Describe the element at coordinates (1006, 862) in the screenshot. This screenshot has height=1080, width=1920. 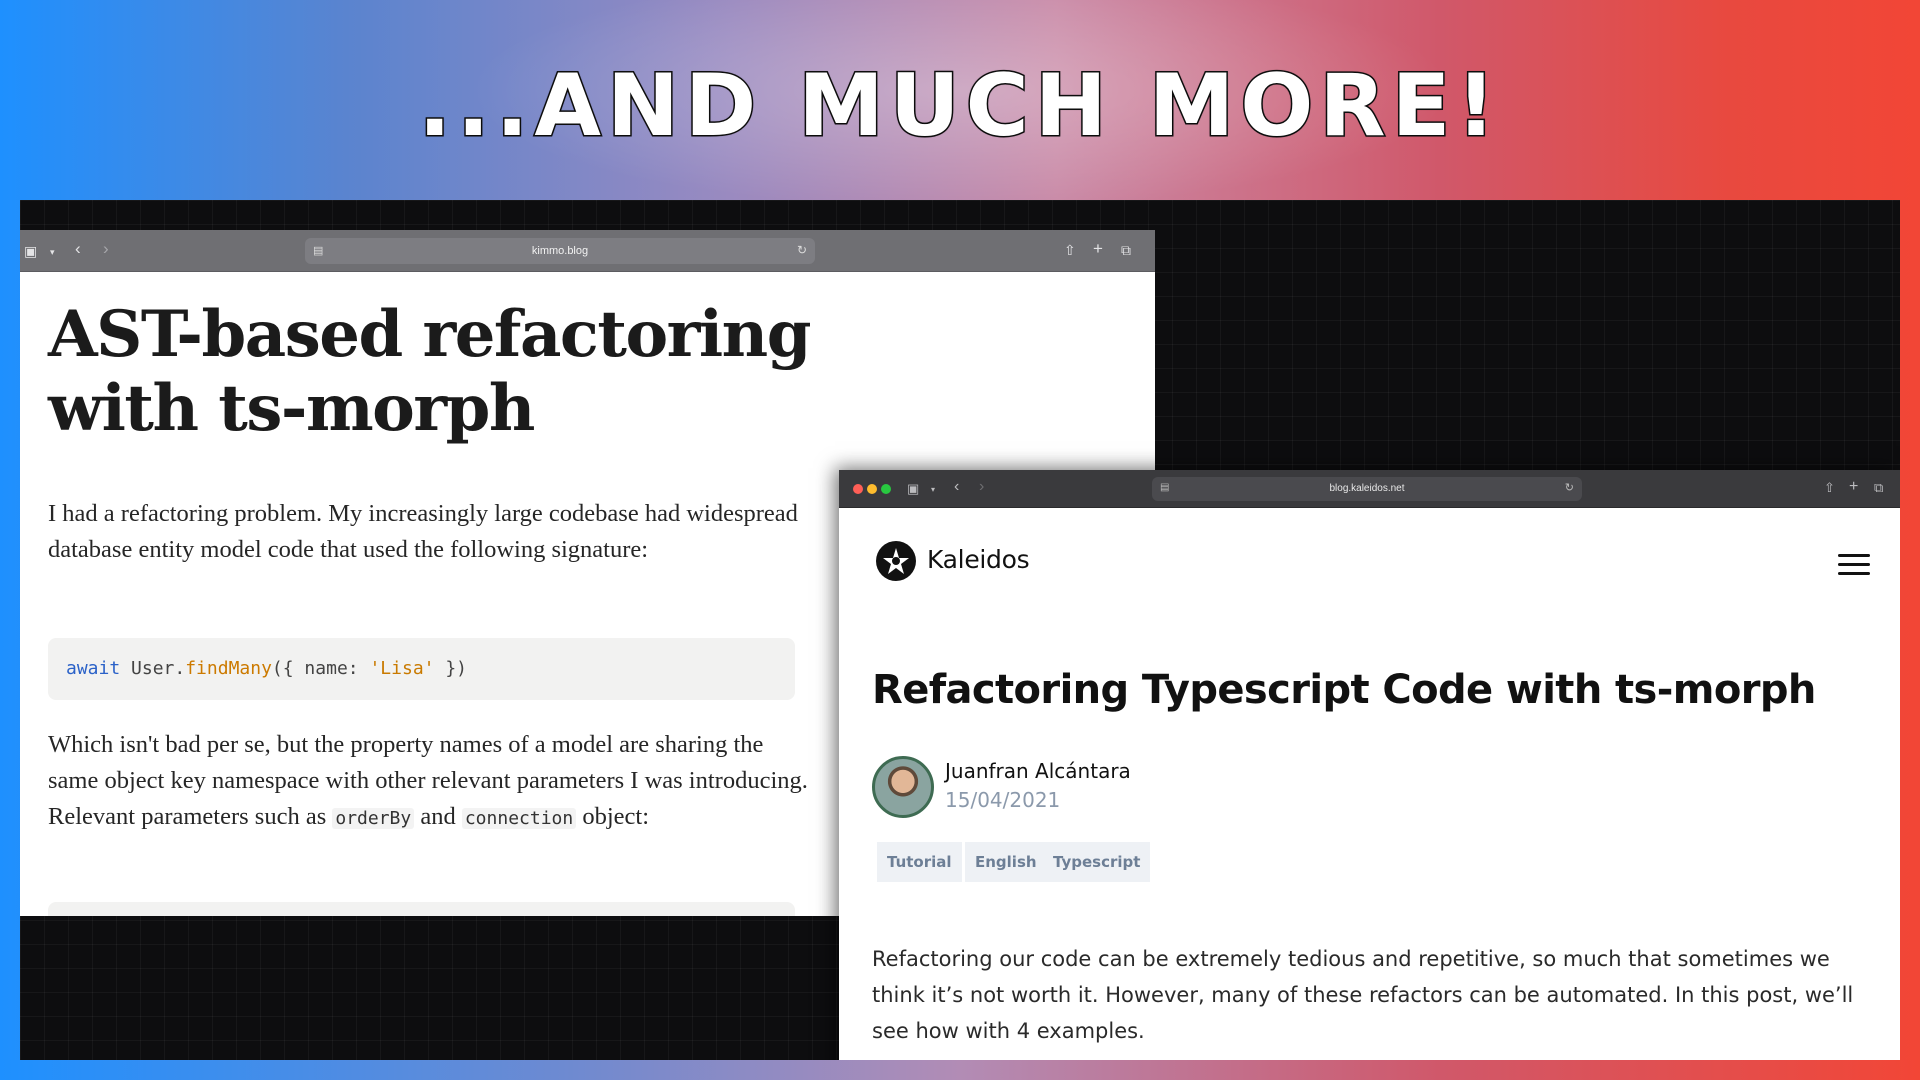
I see `tag-english: English` at that location.